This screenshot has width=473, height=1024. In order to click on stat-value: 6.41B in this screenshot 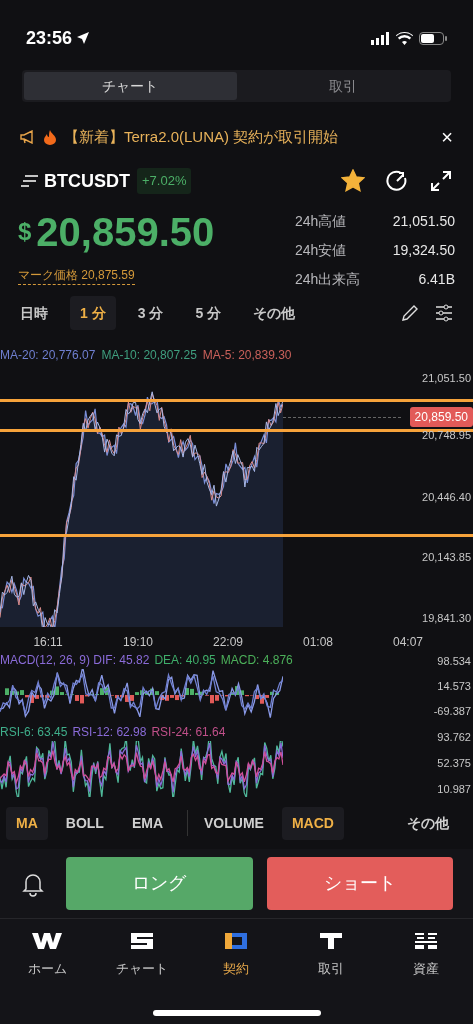, I will do `click(436, 279)`.